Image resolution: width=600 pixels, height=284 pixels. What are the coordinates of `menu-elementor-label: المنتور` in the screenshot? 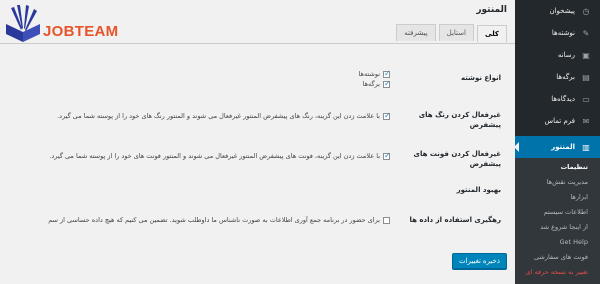 It's located at (563, 147).